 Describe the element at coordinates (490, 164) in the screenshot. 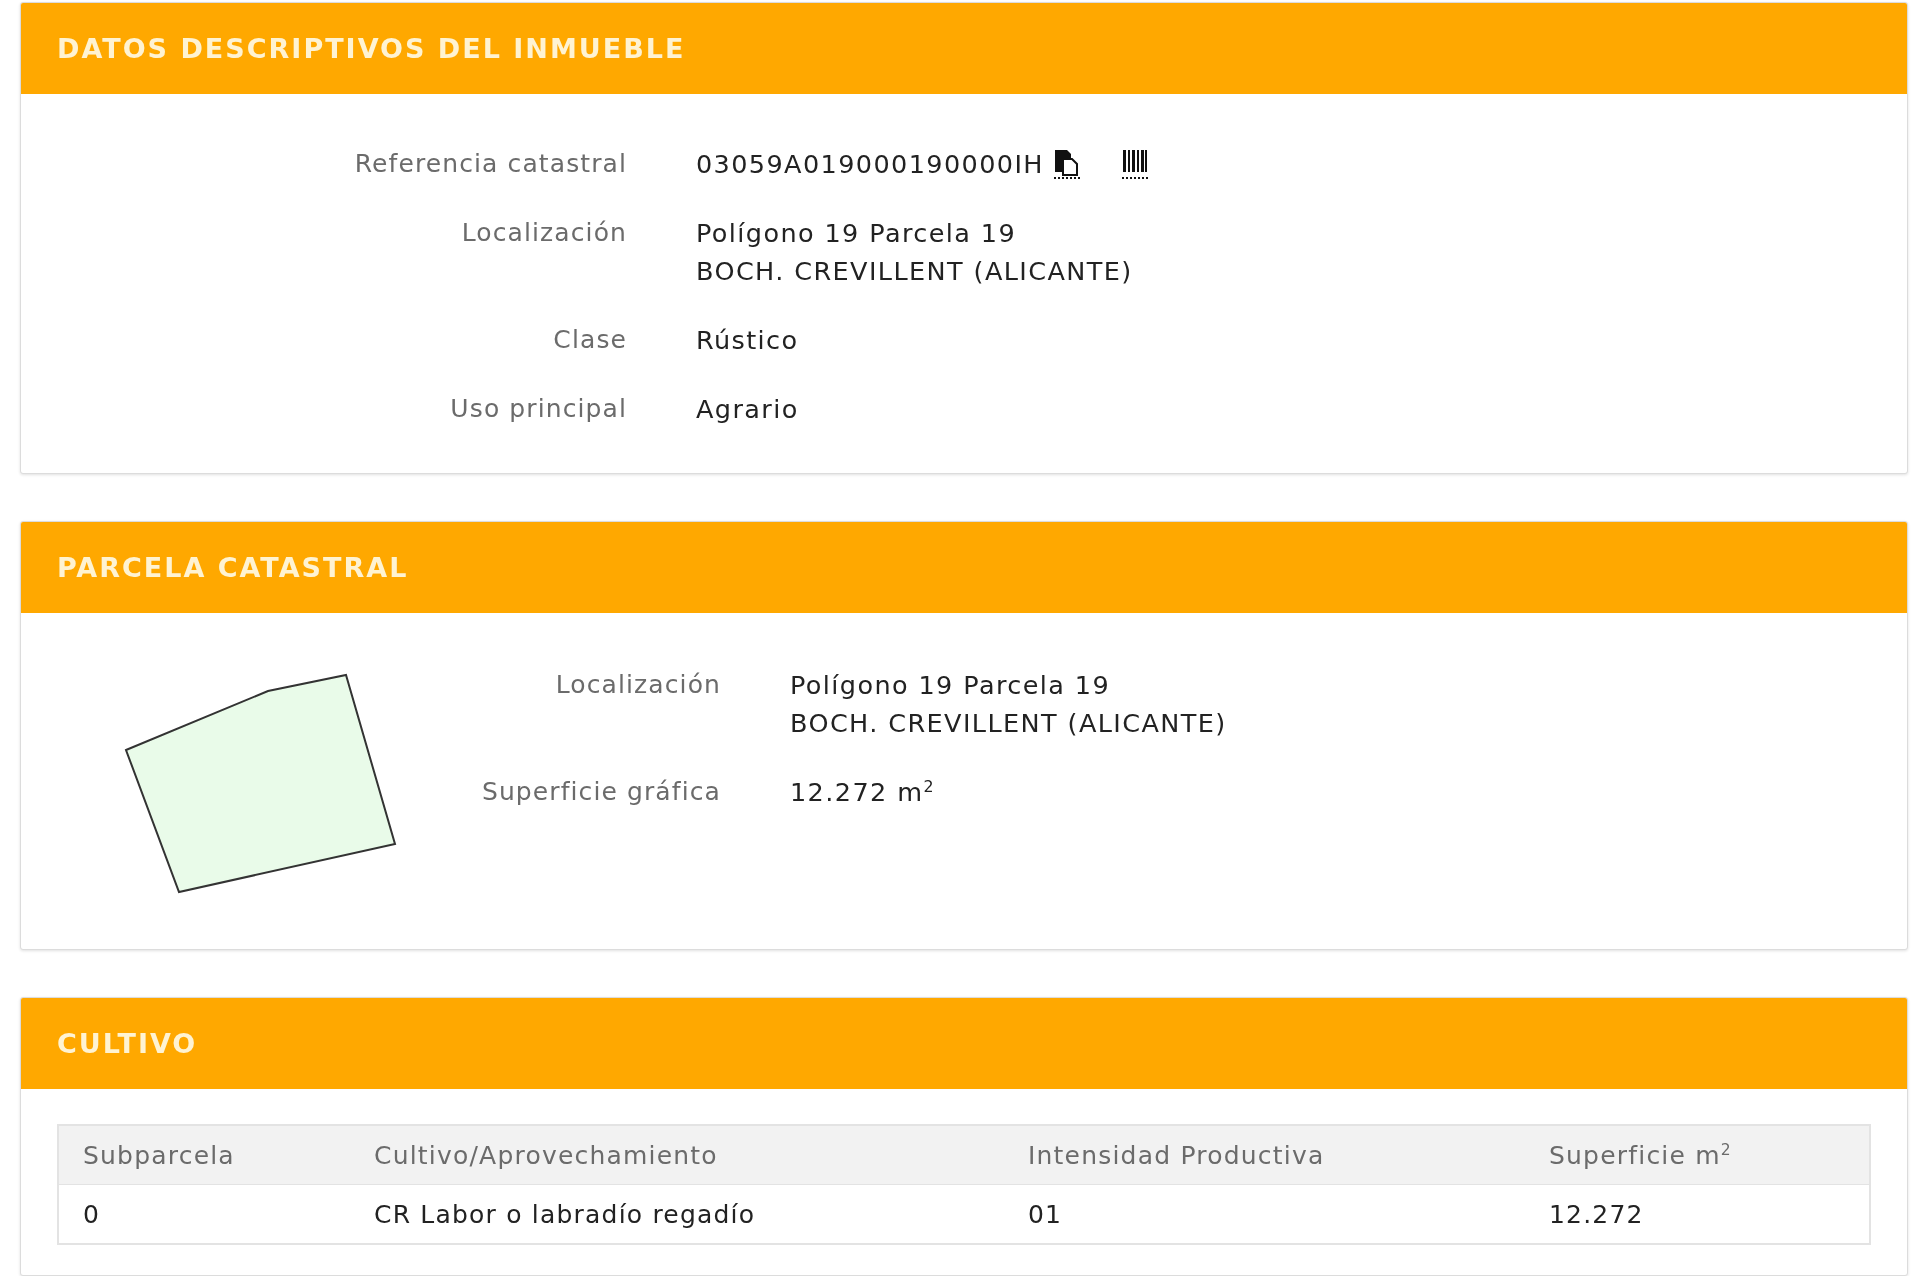

I see `field-label: Referencia catastral` at that location.